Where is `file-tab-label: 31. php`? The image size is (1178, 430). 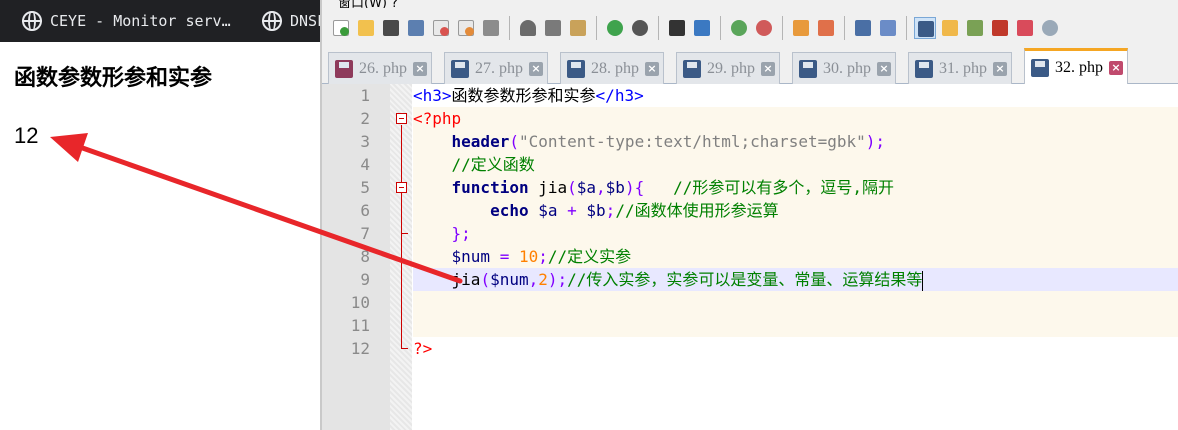
file-tab-label: 31. php is located at coordinates (963, 68).